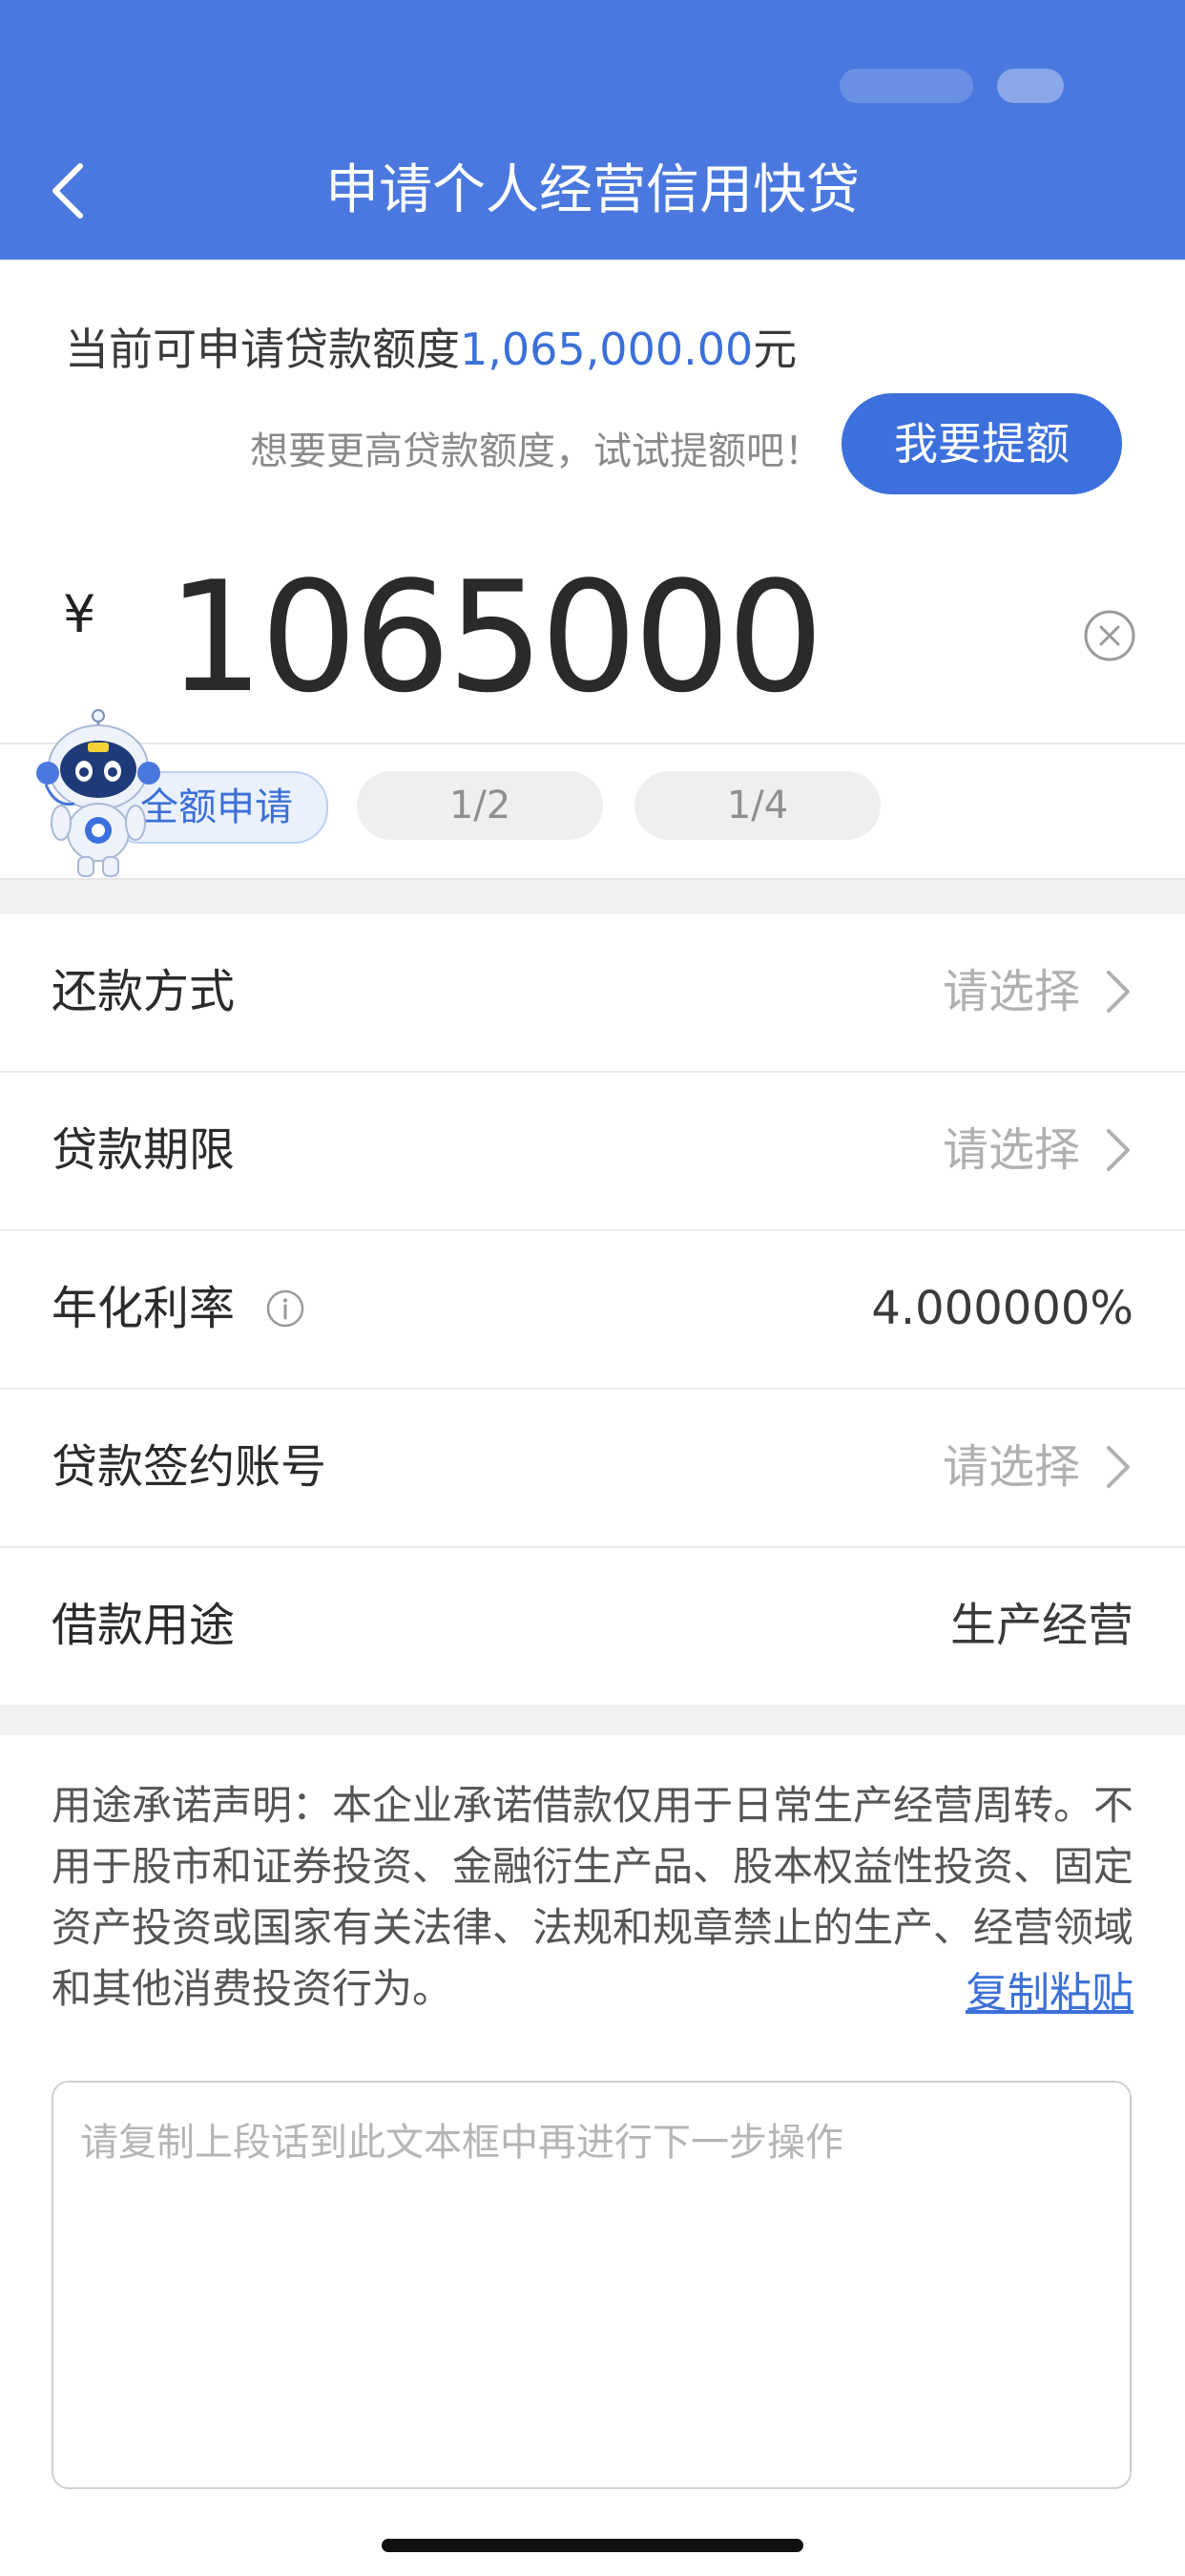 This screenshot has height=2576, width=1185. Describe the element at coordinates (285, 1308) in the screenshot. I see `info-icon` at that location.